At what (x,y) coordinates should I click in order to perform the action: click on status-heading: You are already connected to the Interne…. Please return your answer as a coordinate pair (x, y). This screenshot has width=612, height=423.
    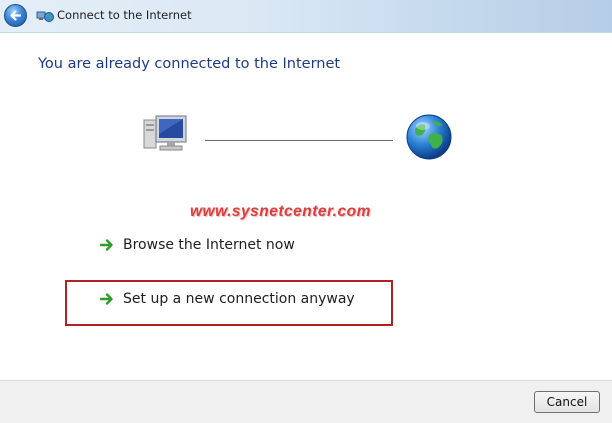
    Looking at the image, I should click on (189, 64).